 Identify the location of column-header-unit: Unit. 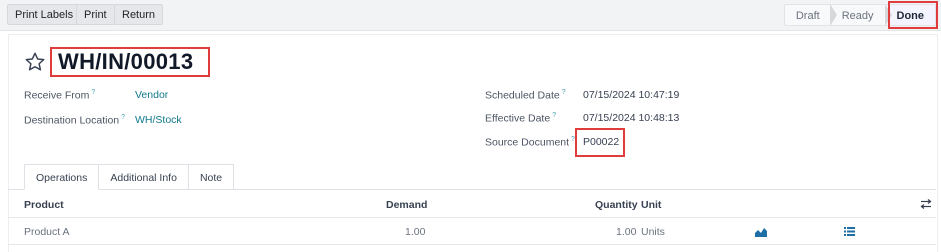
(651, 205).